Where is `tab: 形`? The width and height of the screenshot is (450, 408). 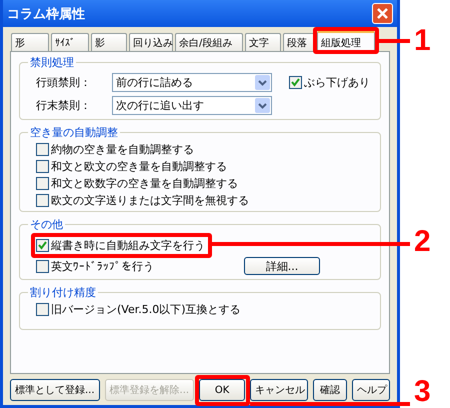
tab: 形 is located at coordinates (30, 42).